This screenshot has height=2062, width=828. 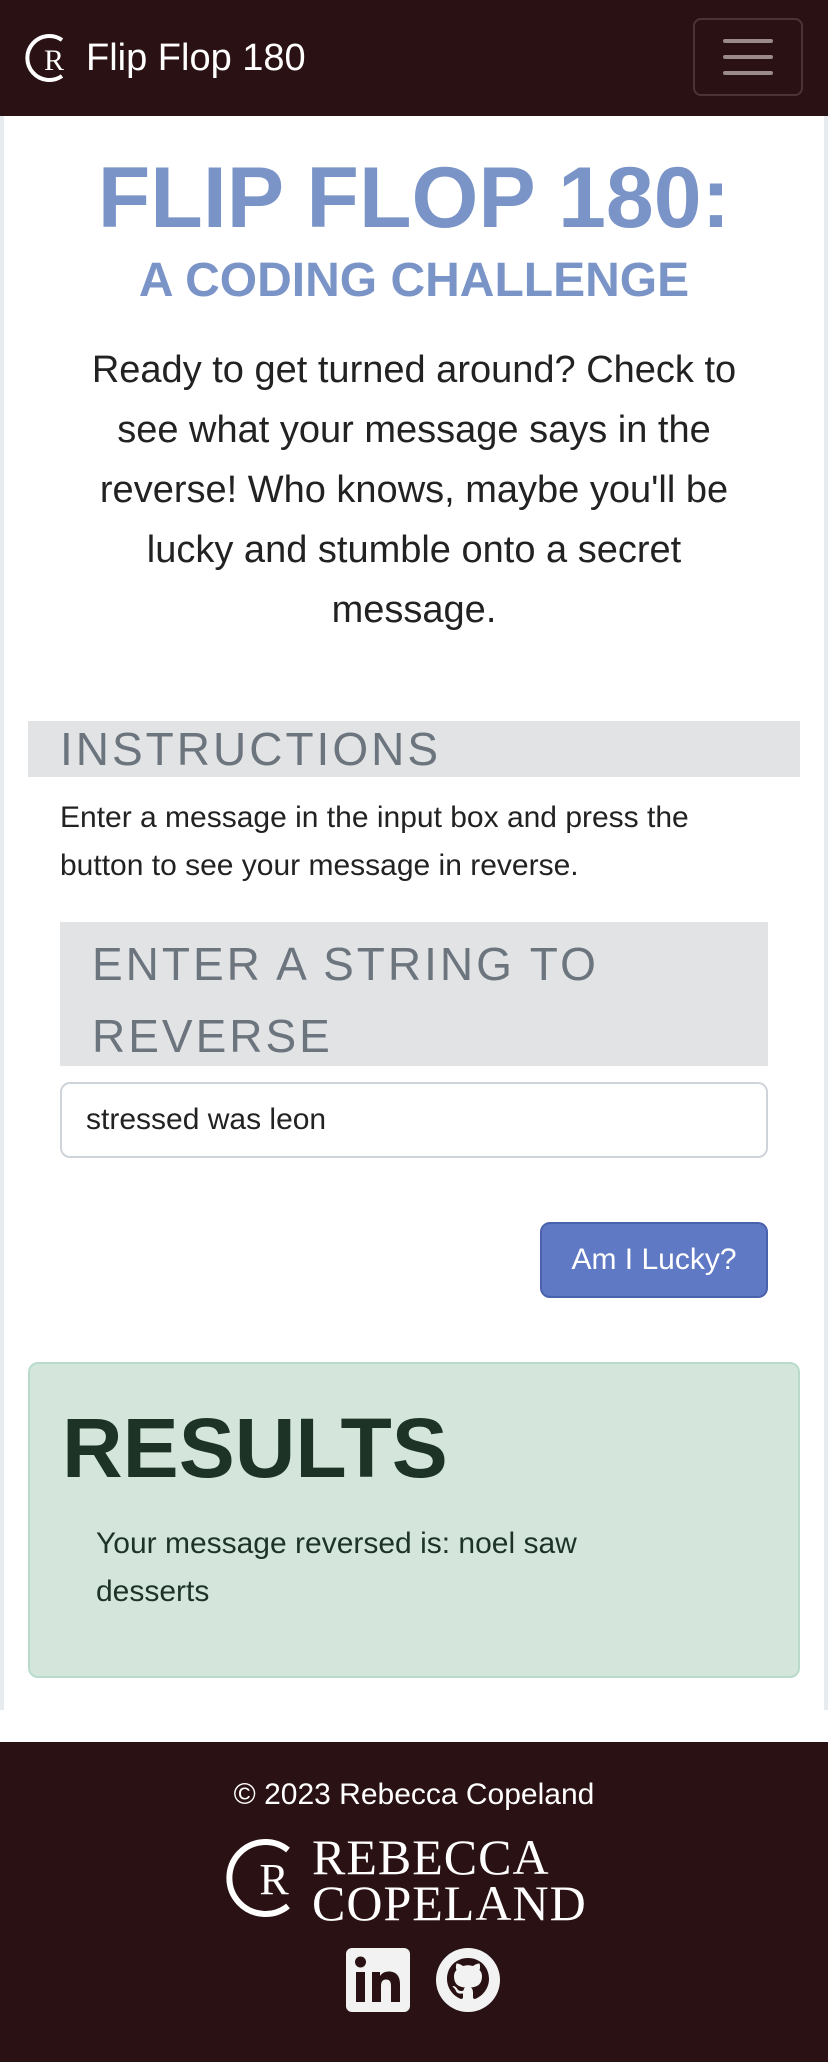 I want to click on results-heading: RESULTS, so click(x=255, y=1448).